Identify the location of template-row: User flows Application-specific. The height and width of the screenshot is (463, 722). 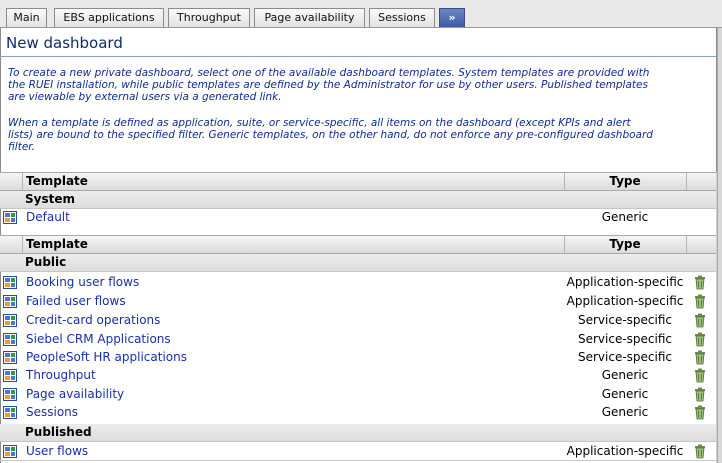
(358, 452).